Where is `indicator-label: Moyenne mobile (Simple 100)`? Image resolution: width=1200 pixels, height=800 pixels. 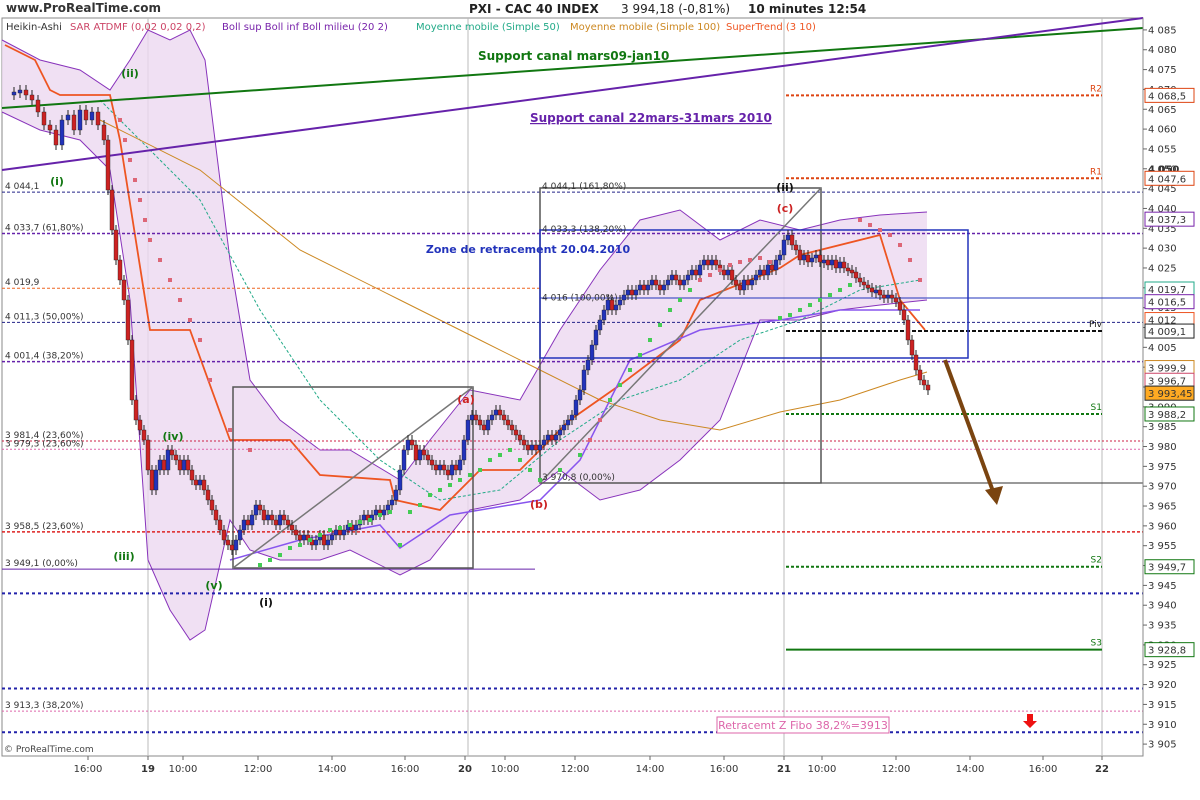 indicator-label: Moyenne mobile (Simple 100) is located at coordinates (645, 27).